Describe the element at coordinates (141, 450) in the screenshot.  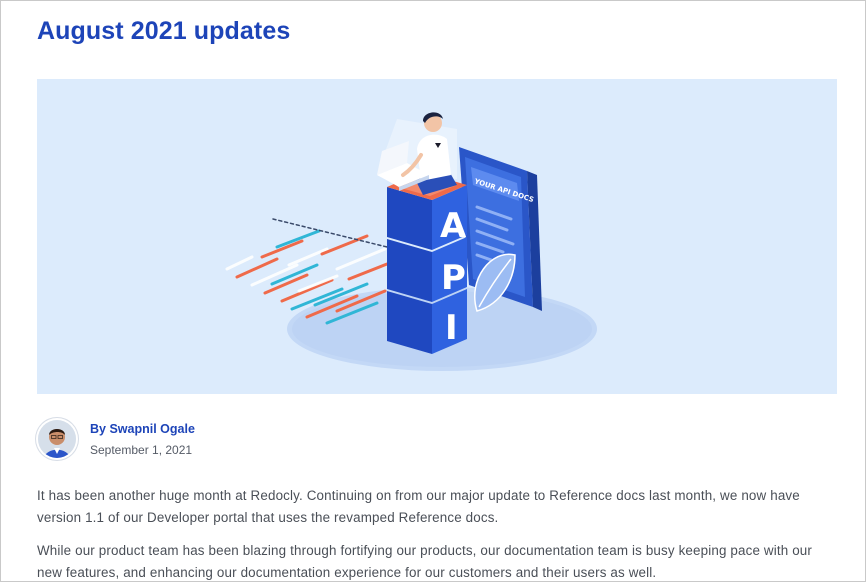
I see `post-date: September 1, 2021` at that location.